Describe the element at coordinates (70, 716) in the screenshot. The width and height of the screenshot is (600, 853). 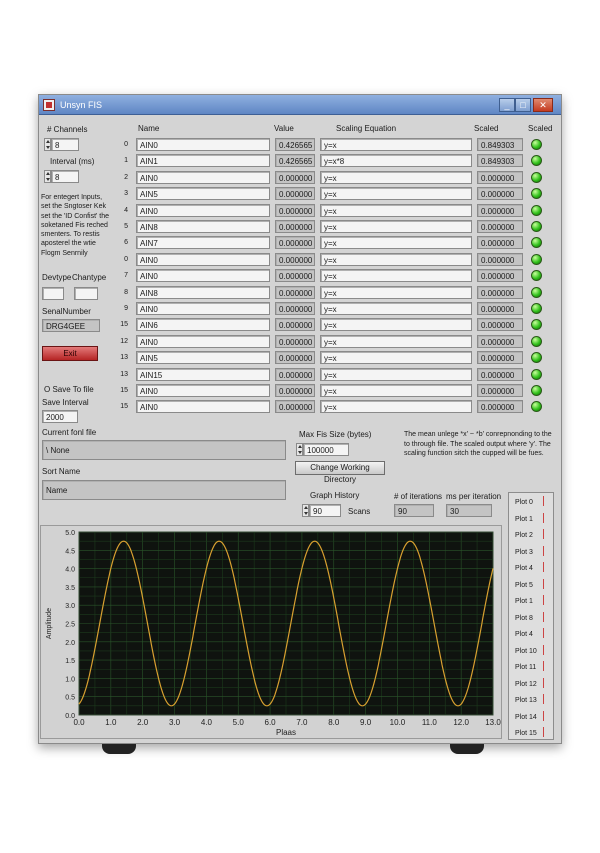
I see `y-tick-label: 0.0` at that location.